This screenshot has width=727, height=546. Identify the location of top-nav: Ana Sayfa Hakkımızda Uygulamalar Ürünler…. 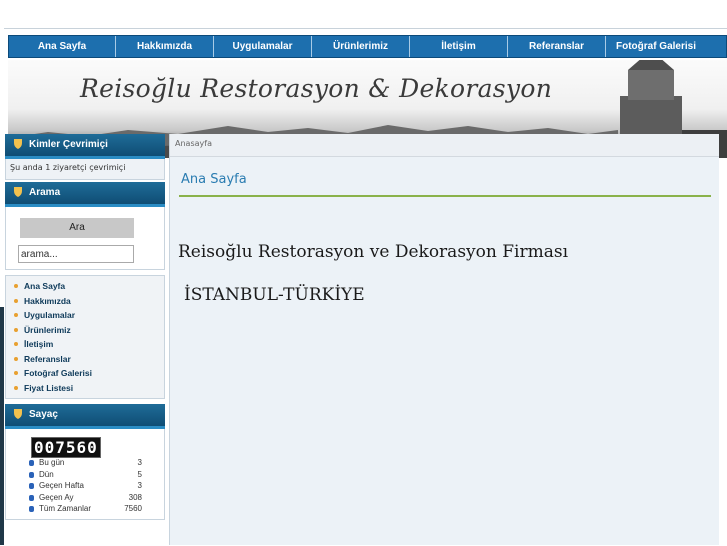
(367, 46).